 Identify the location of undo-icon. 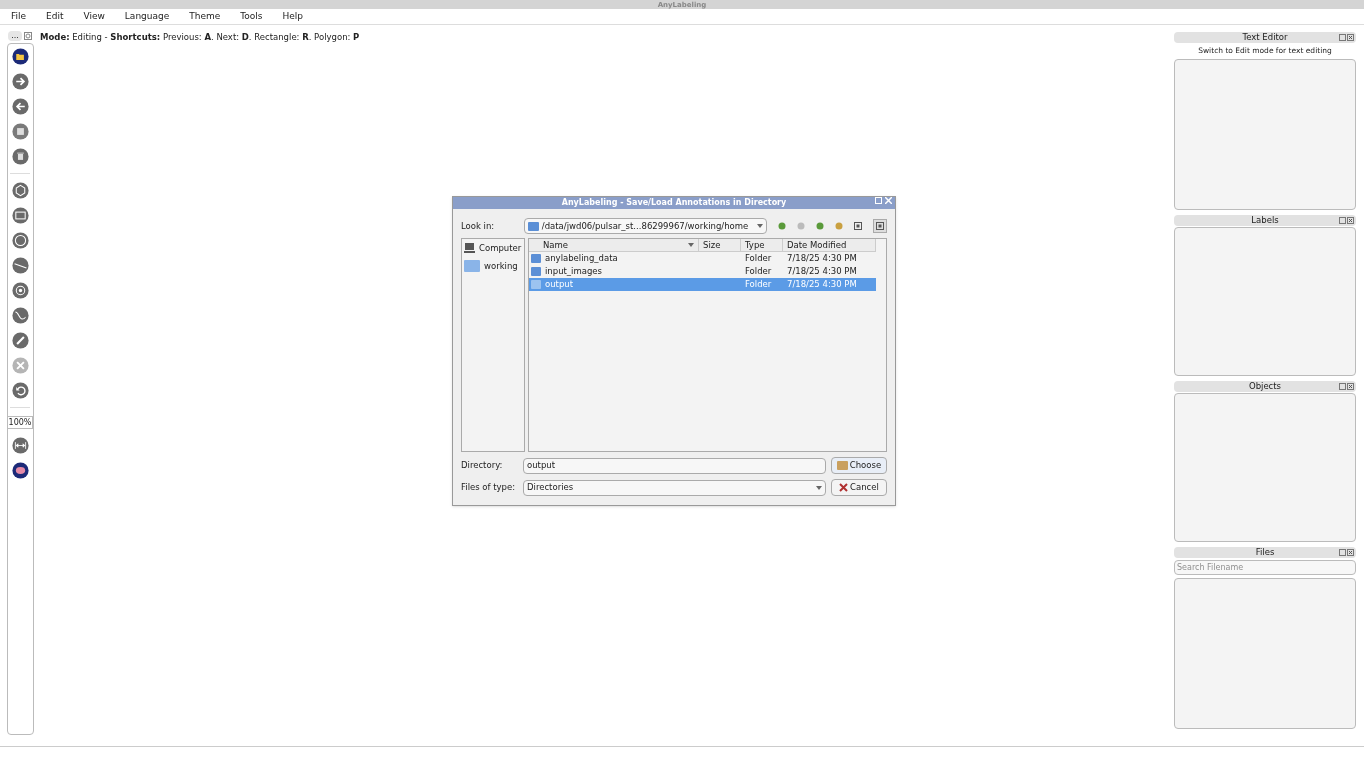
(20, 390).